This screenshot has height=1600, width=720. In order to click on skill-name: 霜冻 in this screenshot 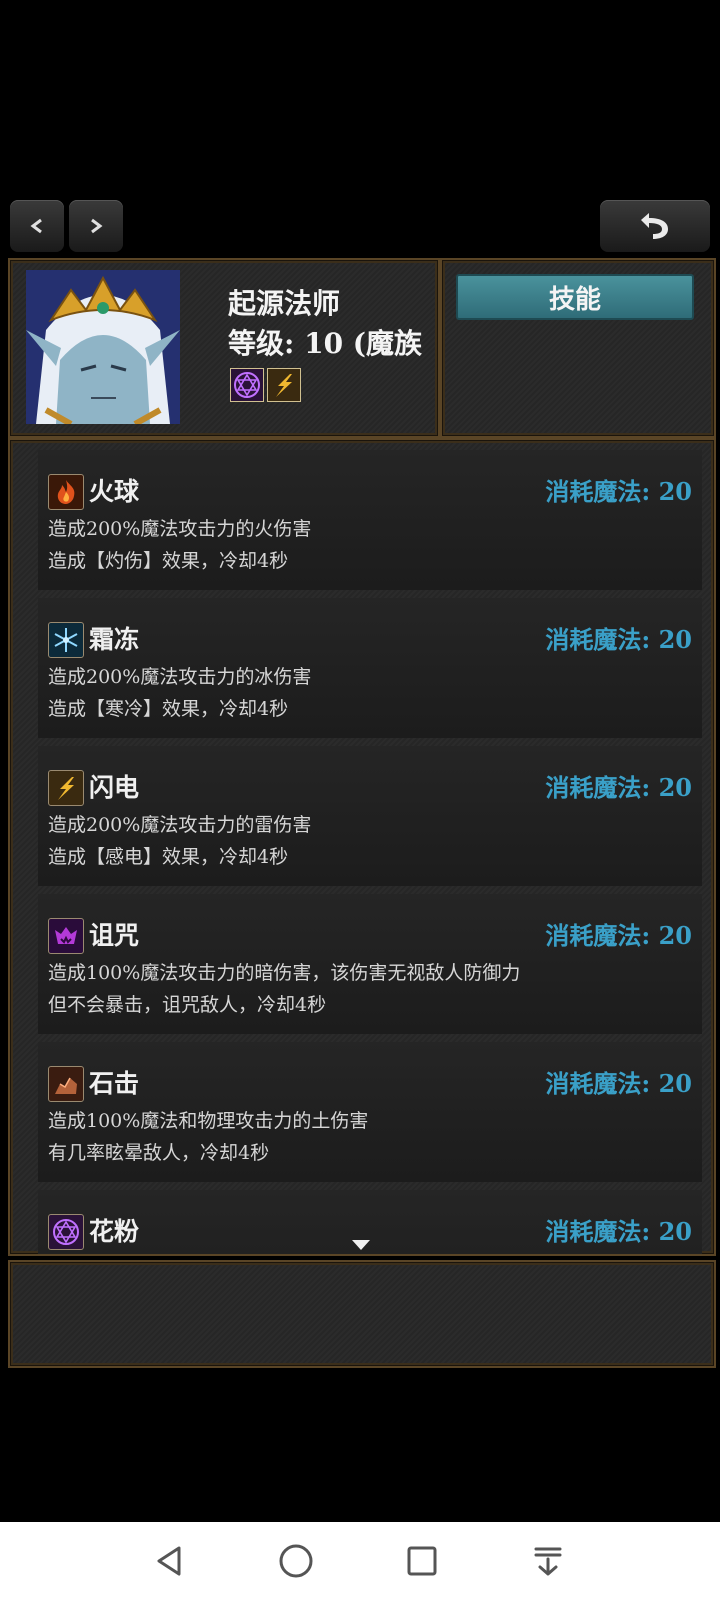, I will do `click(114, 639)`.